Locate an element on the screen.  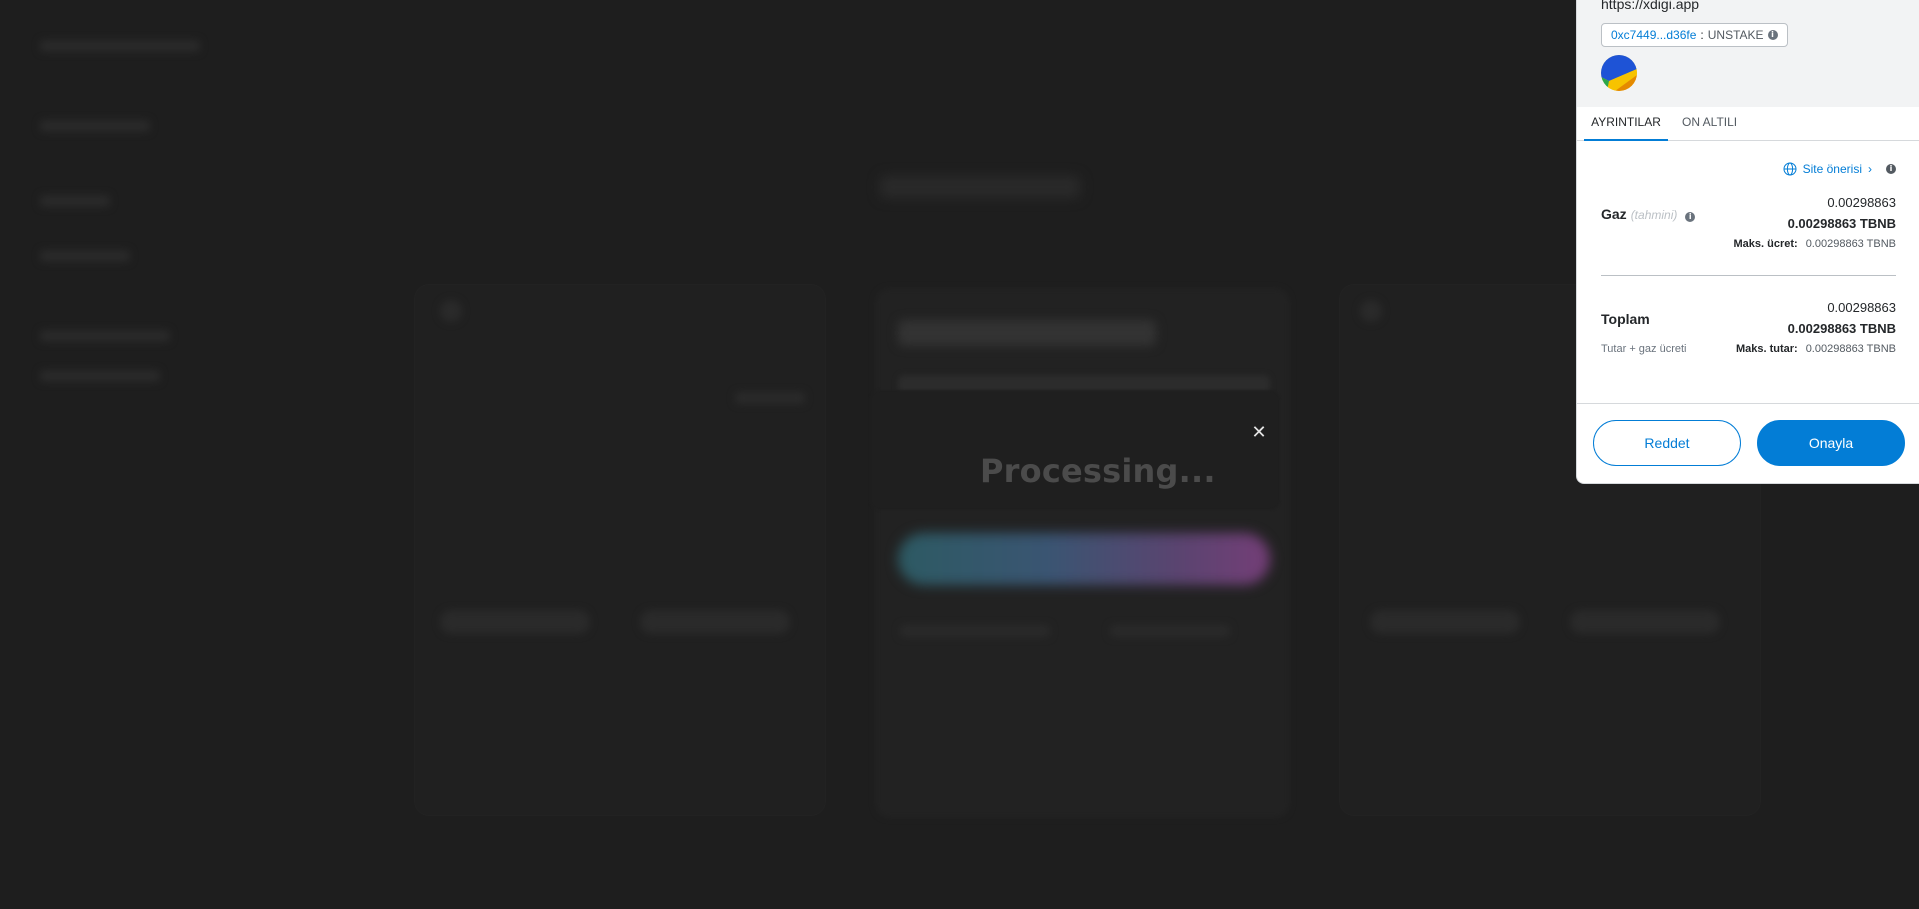
bg-withdraw-button is located at coordinates (1084, 559).